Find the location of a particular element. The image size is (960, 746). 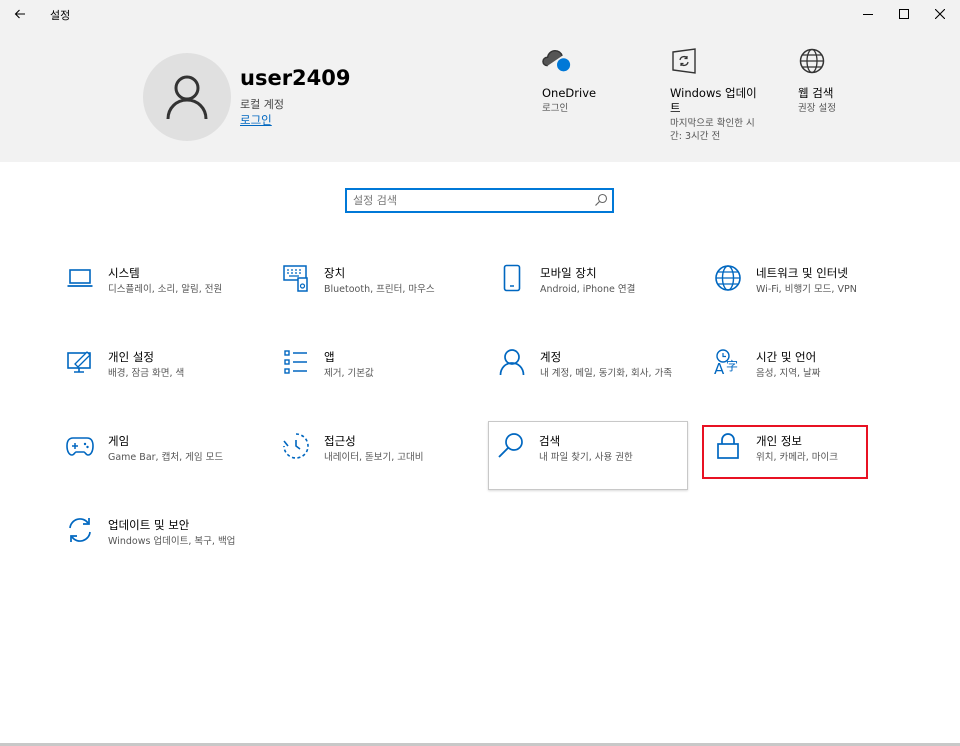

search-input is located at coordinates (470, 200).